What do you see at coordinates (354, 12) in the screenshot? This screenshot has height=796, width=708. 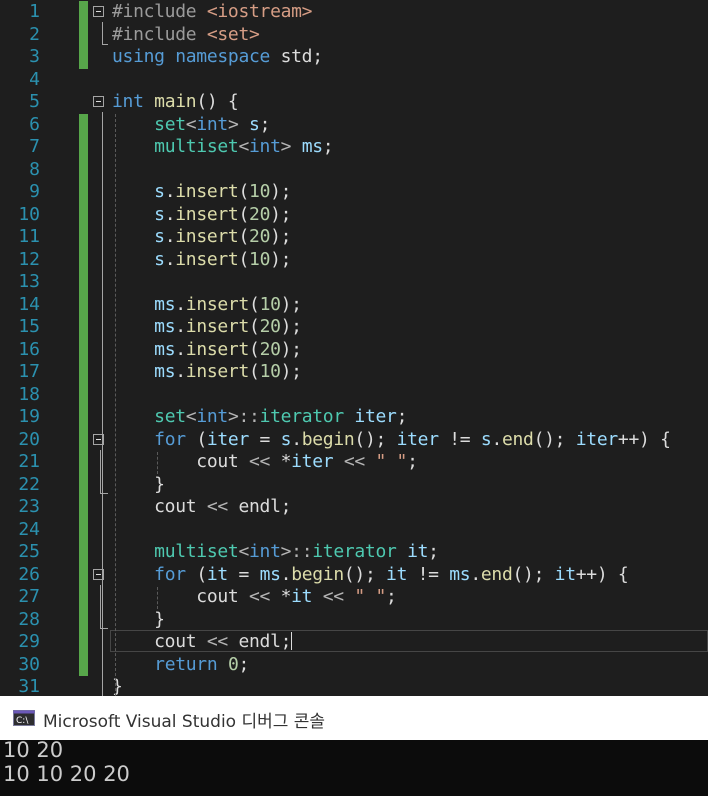 I see `code-line: 1 #include <iostream>` at bounding box center [354, 12].